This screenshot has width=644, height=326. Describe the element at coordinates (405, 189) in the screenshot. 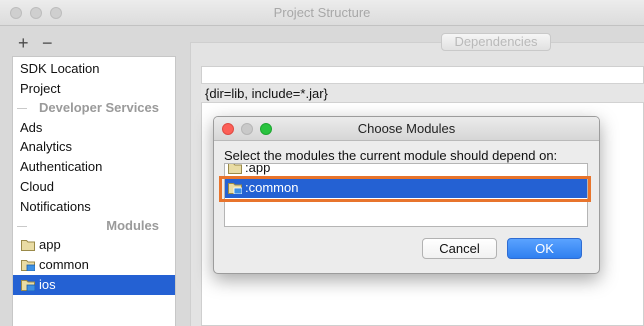

I see `selection-highlight-box` at that location.